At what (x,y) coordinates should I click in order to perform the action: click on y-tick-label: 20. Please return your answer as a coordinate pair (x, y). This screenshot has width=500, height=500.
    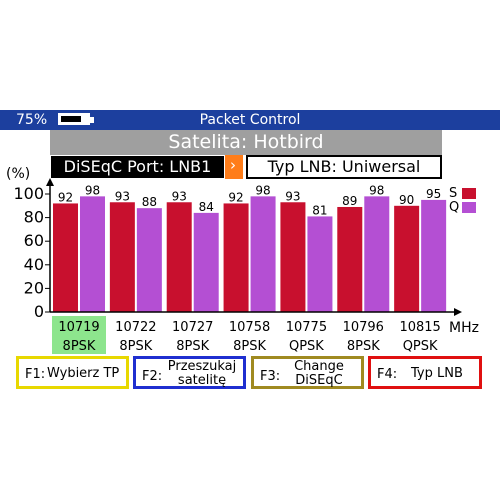
    Looking at the image, I should click on (34, 287).